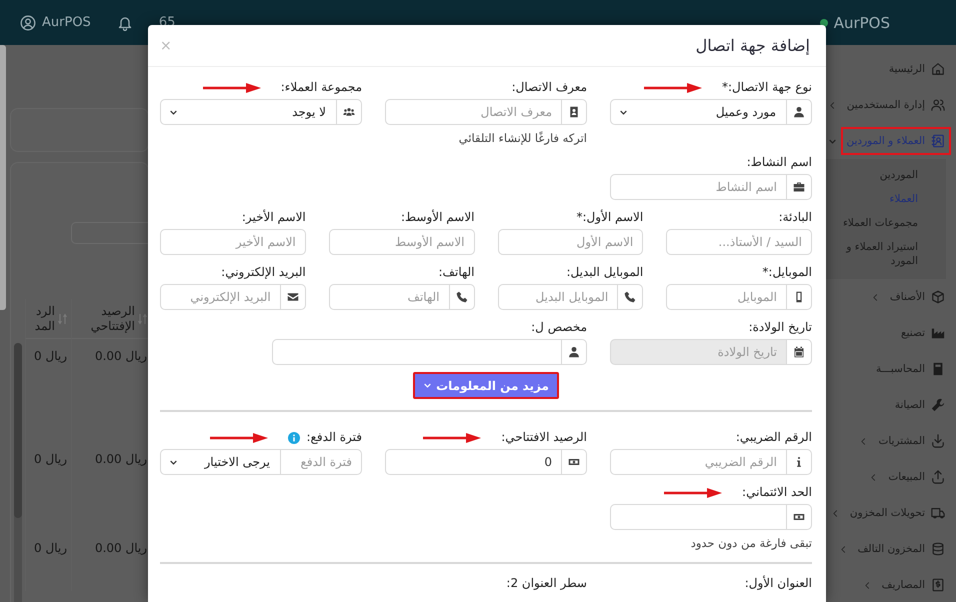 The height and width of the screenshot is (602, 956). Describe the element at coordinates (901, 549) in the screenshot. I see `sidebar-item: المخزون التالف` at that location.